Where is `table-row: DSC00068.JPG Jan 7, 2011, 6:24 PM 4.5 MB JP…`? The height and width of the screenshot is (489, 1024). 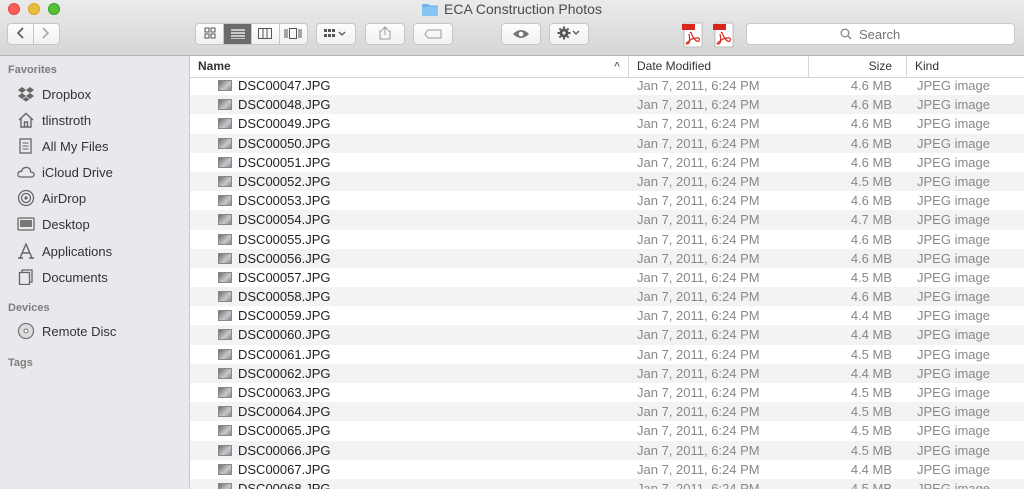
table-row: DSC00068.JPG Jan 7, 2011, 6:24 PM 4.5 MB JP… is located at coordinates (607, 483).